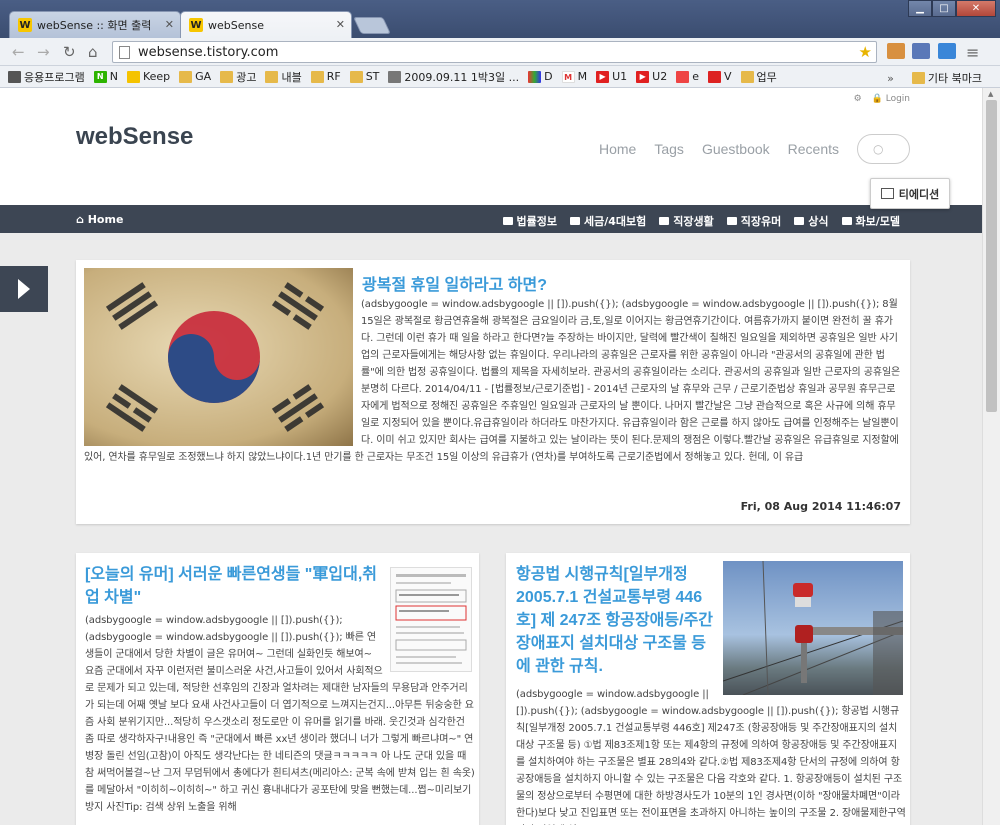  I want to click on category-legal: 법률정보, so click(530, 221).